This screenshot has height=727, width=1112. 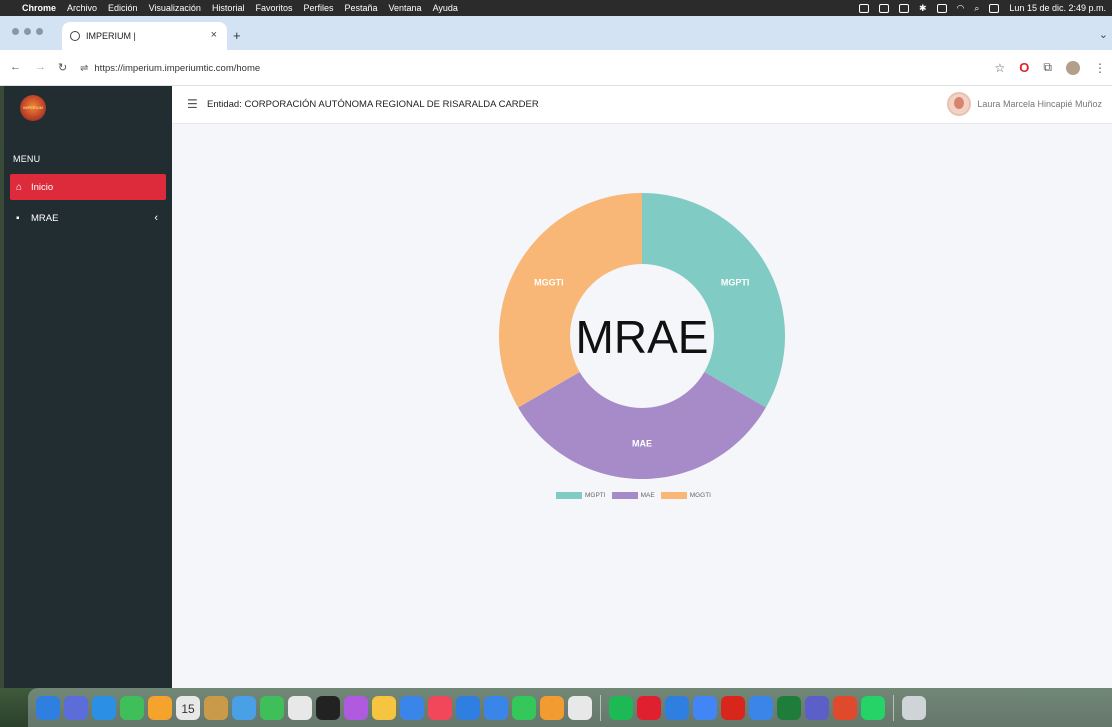 I want to click on legend-label: MGGTI, so click(x=700, y=495).